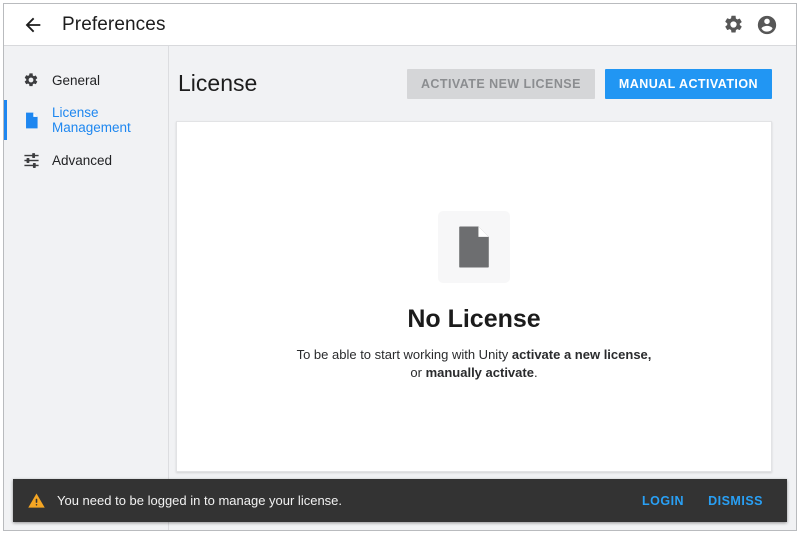  What do you see at coordinates (218, 83) in the screenshot?
I see `page-title: License` at bounding box center [218, 83].